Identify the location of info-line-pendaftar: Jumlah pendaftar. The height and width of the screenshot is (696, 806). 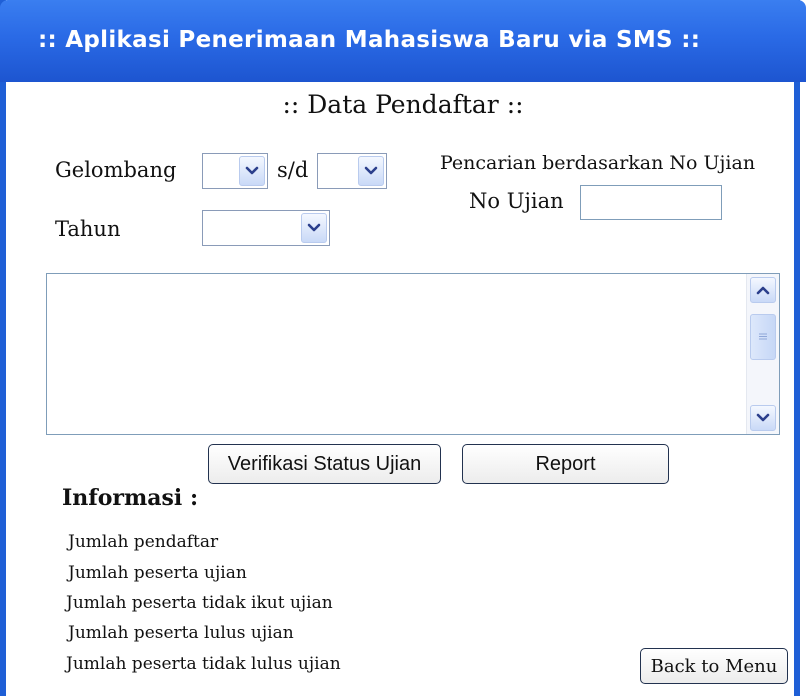
(143, 542).